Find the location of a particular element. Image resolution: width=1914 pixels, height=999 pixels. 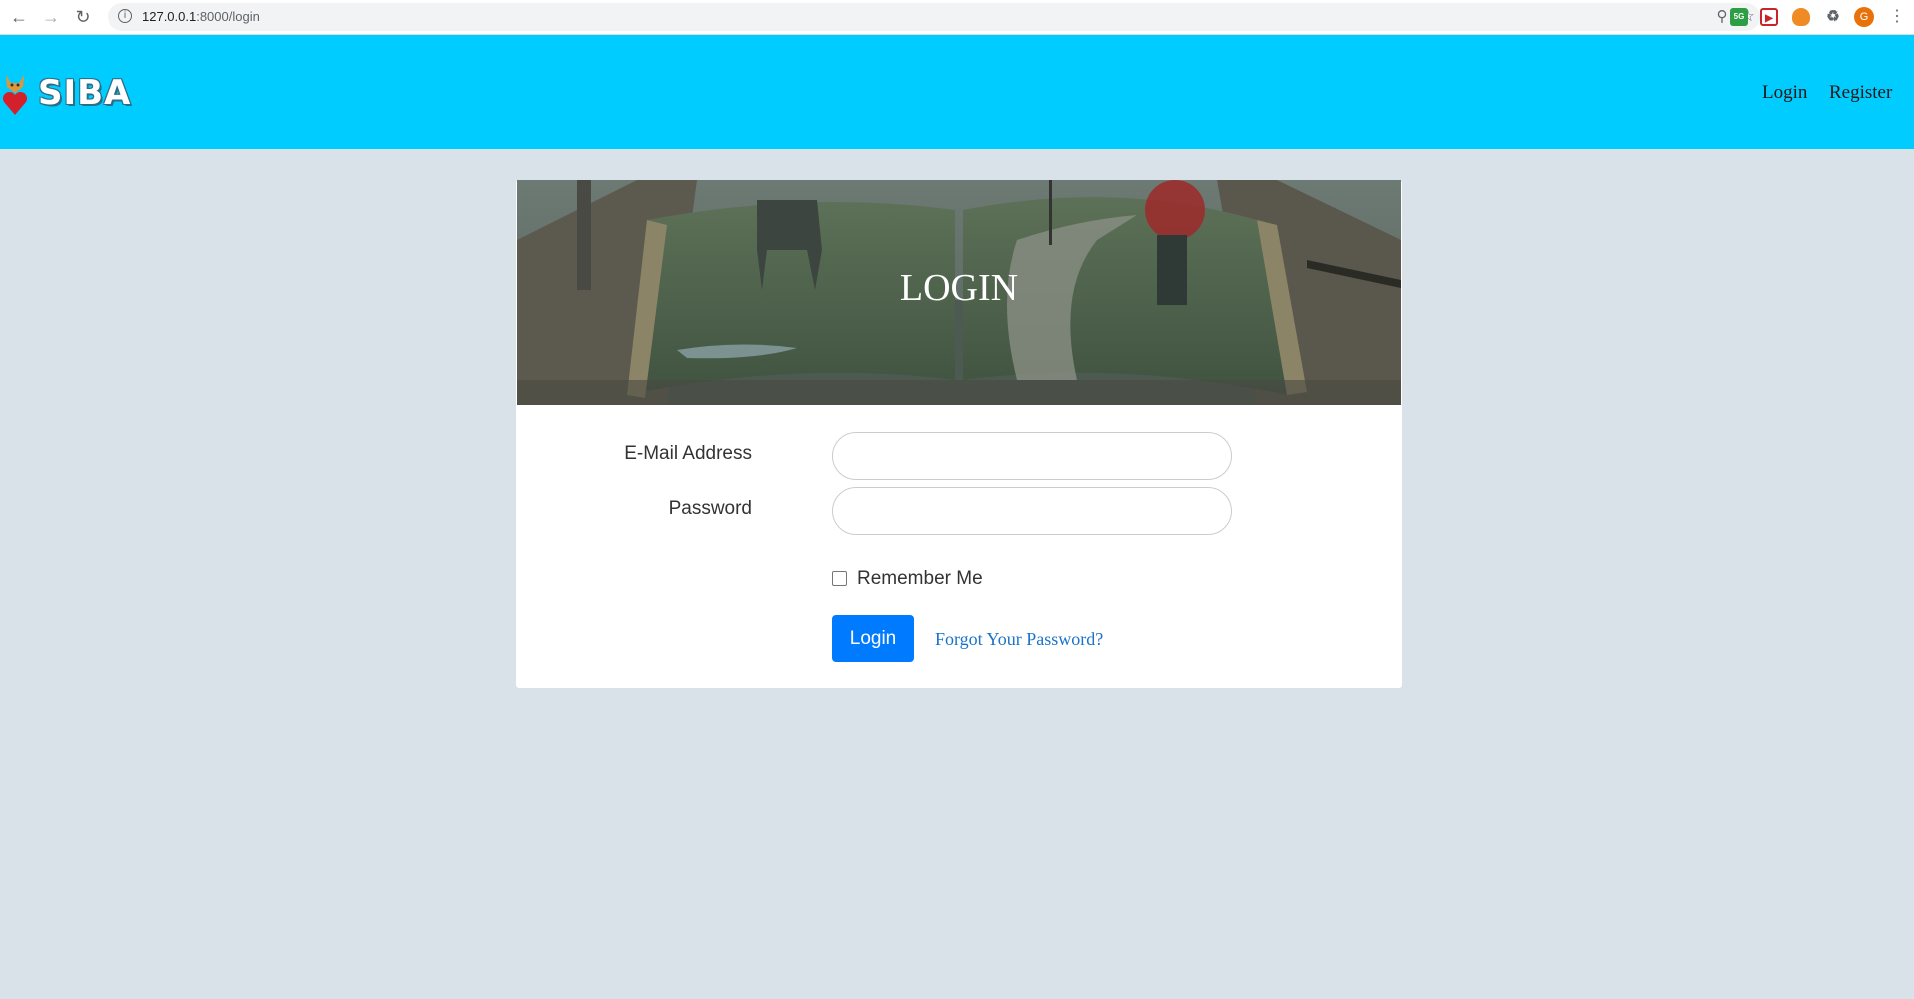

address-url: 127.0.0.1:8000/login is located at coordinates (201, 16).